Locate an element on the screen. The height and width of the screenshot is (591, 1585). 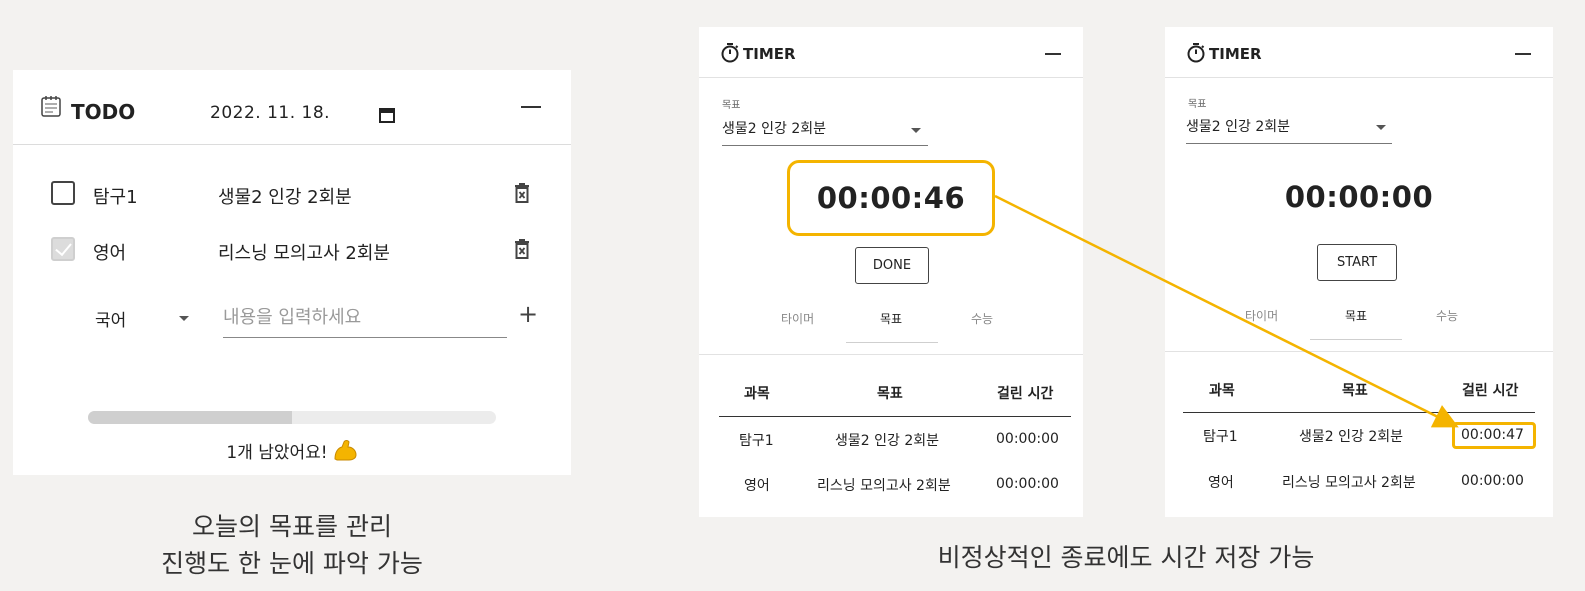
todo-item: 탐구1 생물2 인강 2회분 is located at coordinates (292, 193).